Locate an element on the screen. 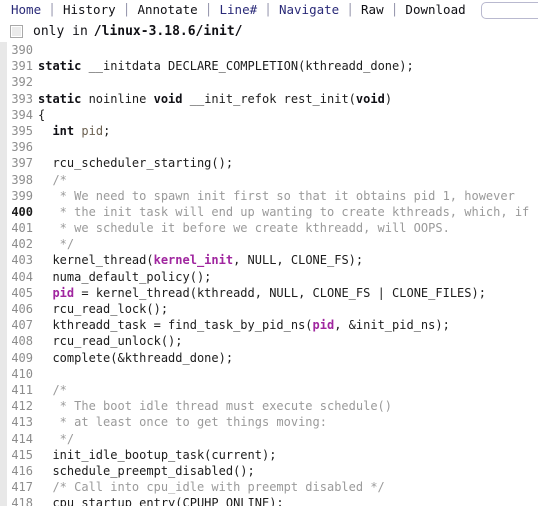 The height and width of the screenshot is (508, 538). code-token: rcu_read_lock(); is located at coordinates (103, 309).